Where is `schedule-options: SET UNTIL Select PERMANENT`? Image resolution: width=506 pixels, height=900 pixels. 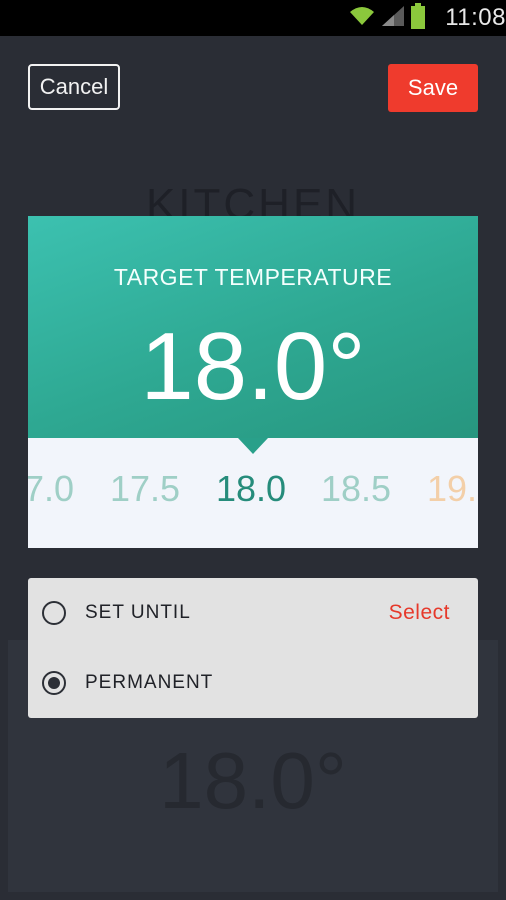 schedule-options: SET UNTIL Select PERMANENT is located at coordinates (253, 648).